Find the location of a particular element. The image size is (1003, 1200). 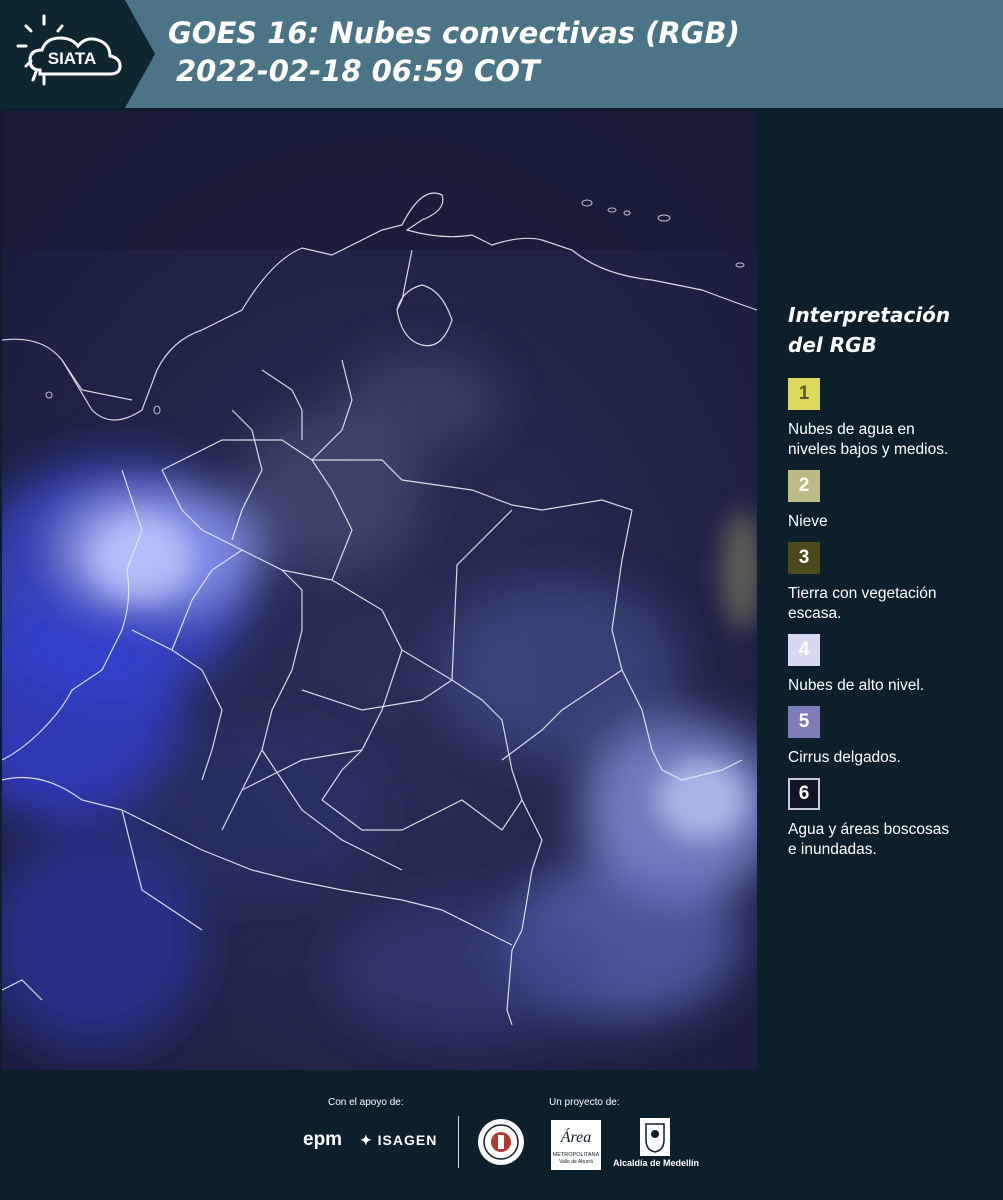

legend-label-4: Nubes de alto nivel. is located at coordinates (890, 686).